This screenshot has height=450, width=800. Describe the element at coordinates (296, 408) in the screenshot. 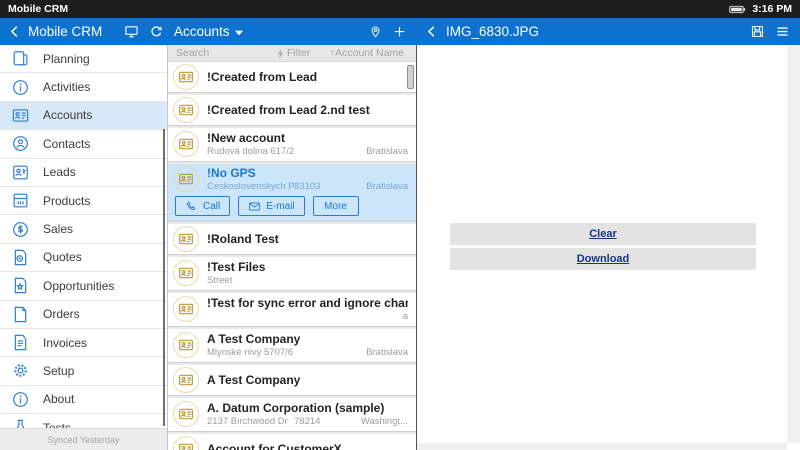

I see `account-name: A. Datum Corporation (sample)` at that location.